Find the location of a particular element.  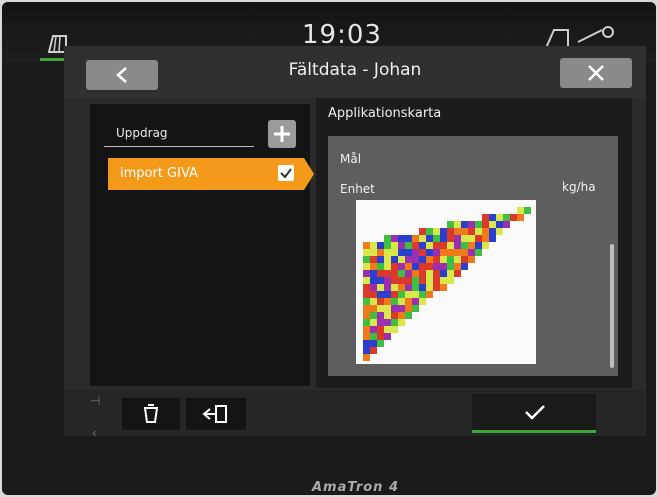

export-icon is located at coordinates (214, 414).